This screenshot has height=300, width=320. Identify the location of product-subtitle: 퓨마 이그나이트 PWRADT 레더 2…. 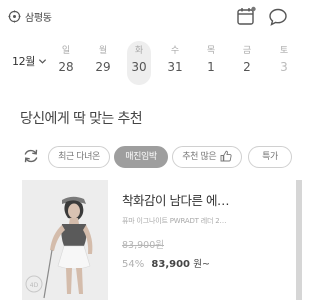
(174, 221).